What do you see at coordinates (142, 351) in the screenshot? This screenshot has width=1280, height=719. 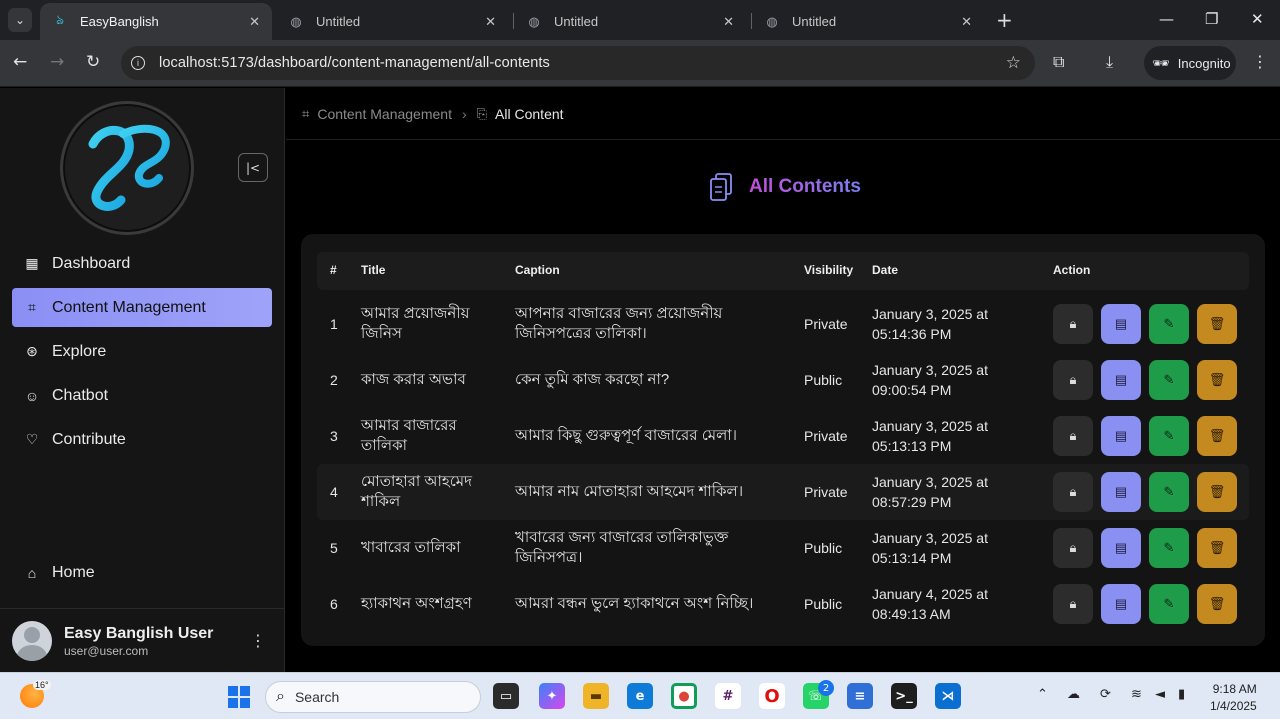 I see `sidebar-item-explore: ⊛ Explore` at bounding box center [142, 351].